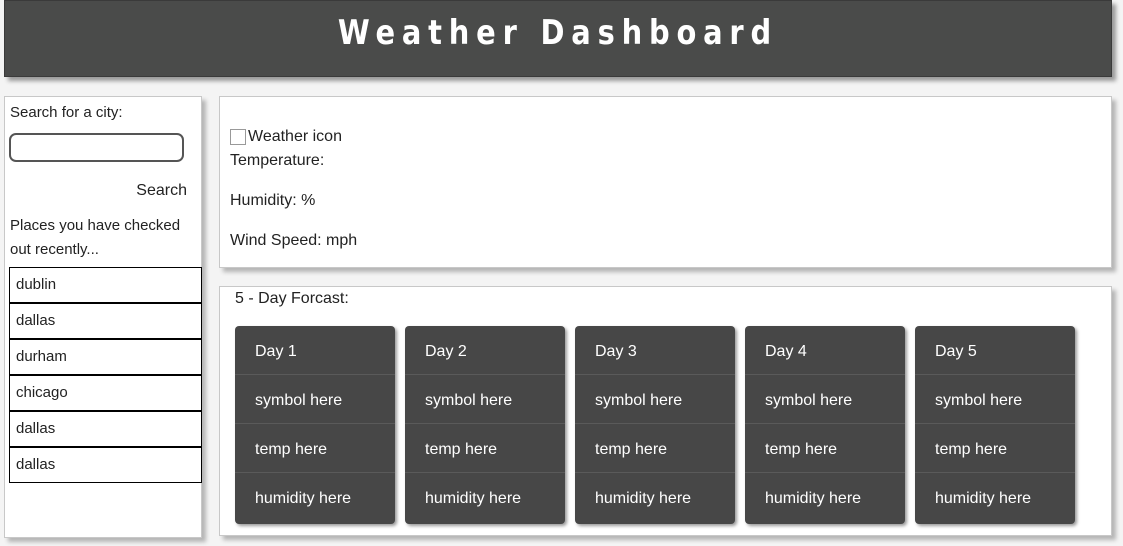 The width and height of the screenshot is (1123, 546). What do you see at coordinates (485, 350) in the screenshot?
I see `forecast-day-label: Day 2` at bounding box center [485, 350].